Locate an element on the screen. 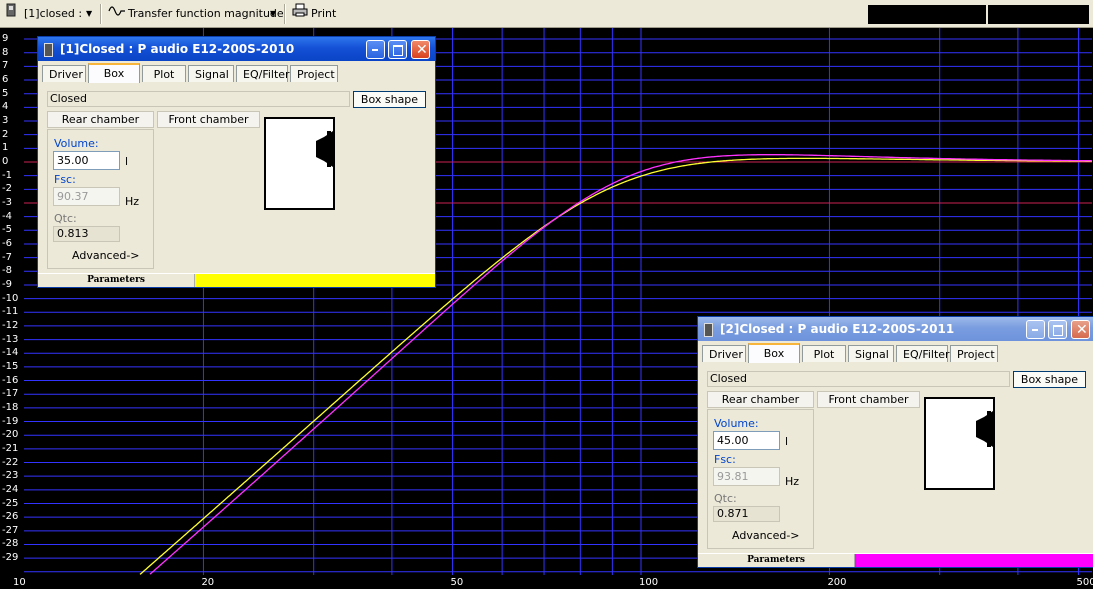 The image size is (1093, 589). status-color-bar is located at coordinates (315, 280).